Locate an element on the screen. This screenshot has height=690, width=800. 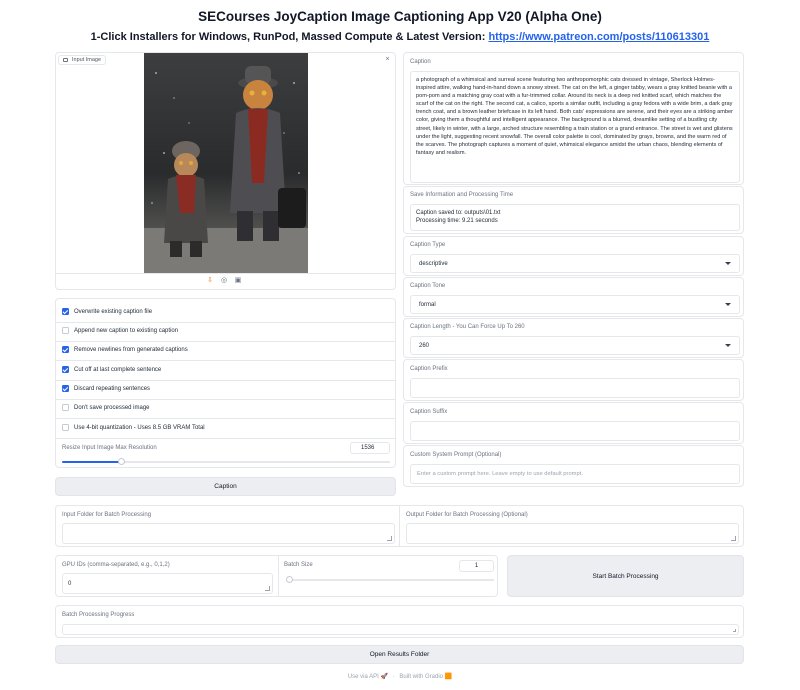
resize-number-input: 1536 is located at coordinates (370, 448).